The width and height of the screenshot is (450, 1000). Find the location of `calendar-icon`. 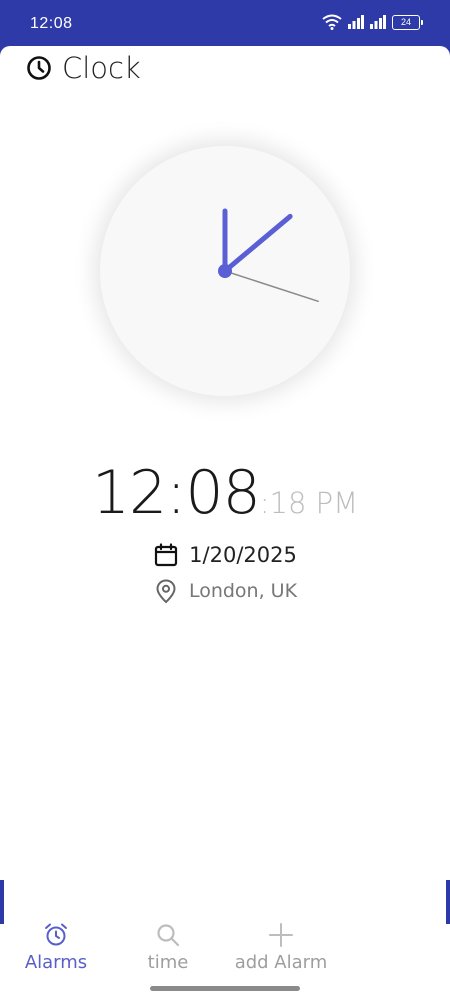

calendar-icon is located at coordinates (166, 555).